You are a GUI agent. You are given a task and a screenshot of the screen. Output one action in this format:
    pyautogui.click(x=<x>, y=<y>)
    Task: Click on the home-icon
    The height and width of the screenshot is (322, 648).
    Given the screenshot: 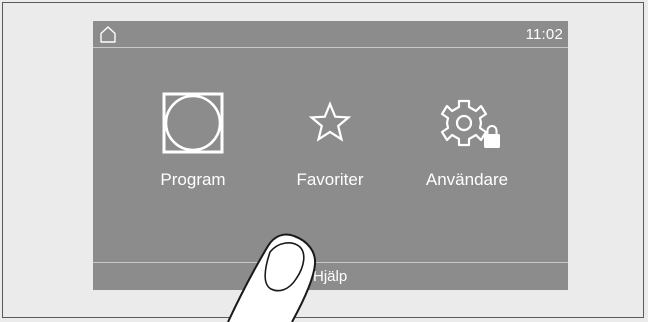 What is the action you would take?
    pyautogui.click(x=108, y=34)
    